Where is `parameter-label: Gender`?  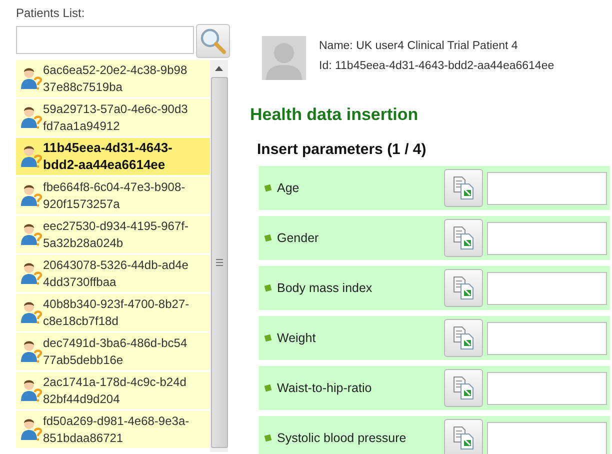 parameter-label: Gender is located at coordinates (298, 238).